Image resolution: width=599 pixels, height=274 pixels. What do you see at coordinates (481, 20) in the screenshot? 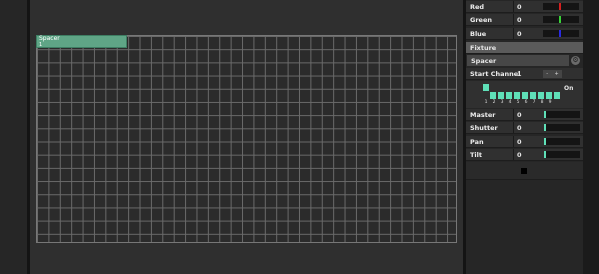
I see `green-label: Green` at bounding box center [481, 20].